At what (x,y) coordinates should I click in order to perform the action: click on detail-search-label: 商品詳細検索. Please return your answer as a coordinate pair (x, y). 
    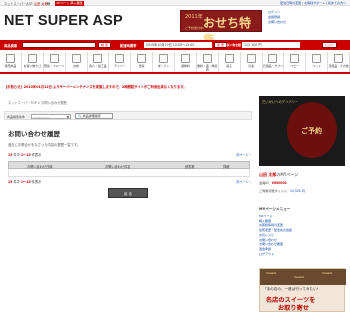
    Looking at the image, I should click on (91, 116).